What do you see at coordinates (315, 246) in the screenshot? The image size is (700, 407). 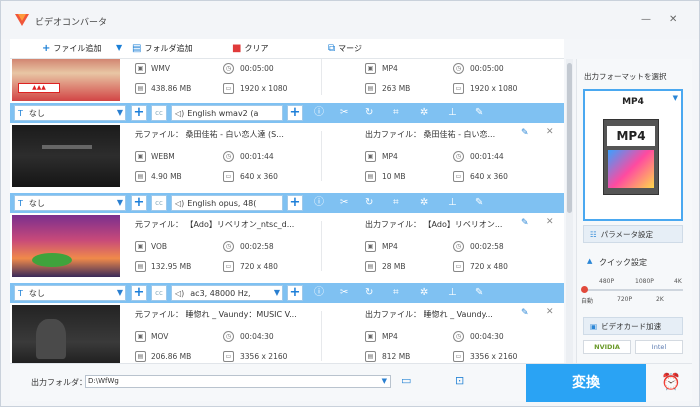 I see `arrow-divider` at bounding box center [315, 246].